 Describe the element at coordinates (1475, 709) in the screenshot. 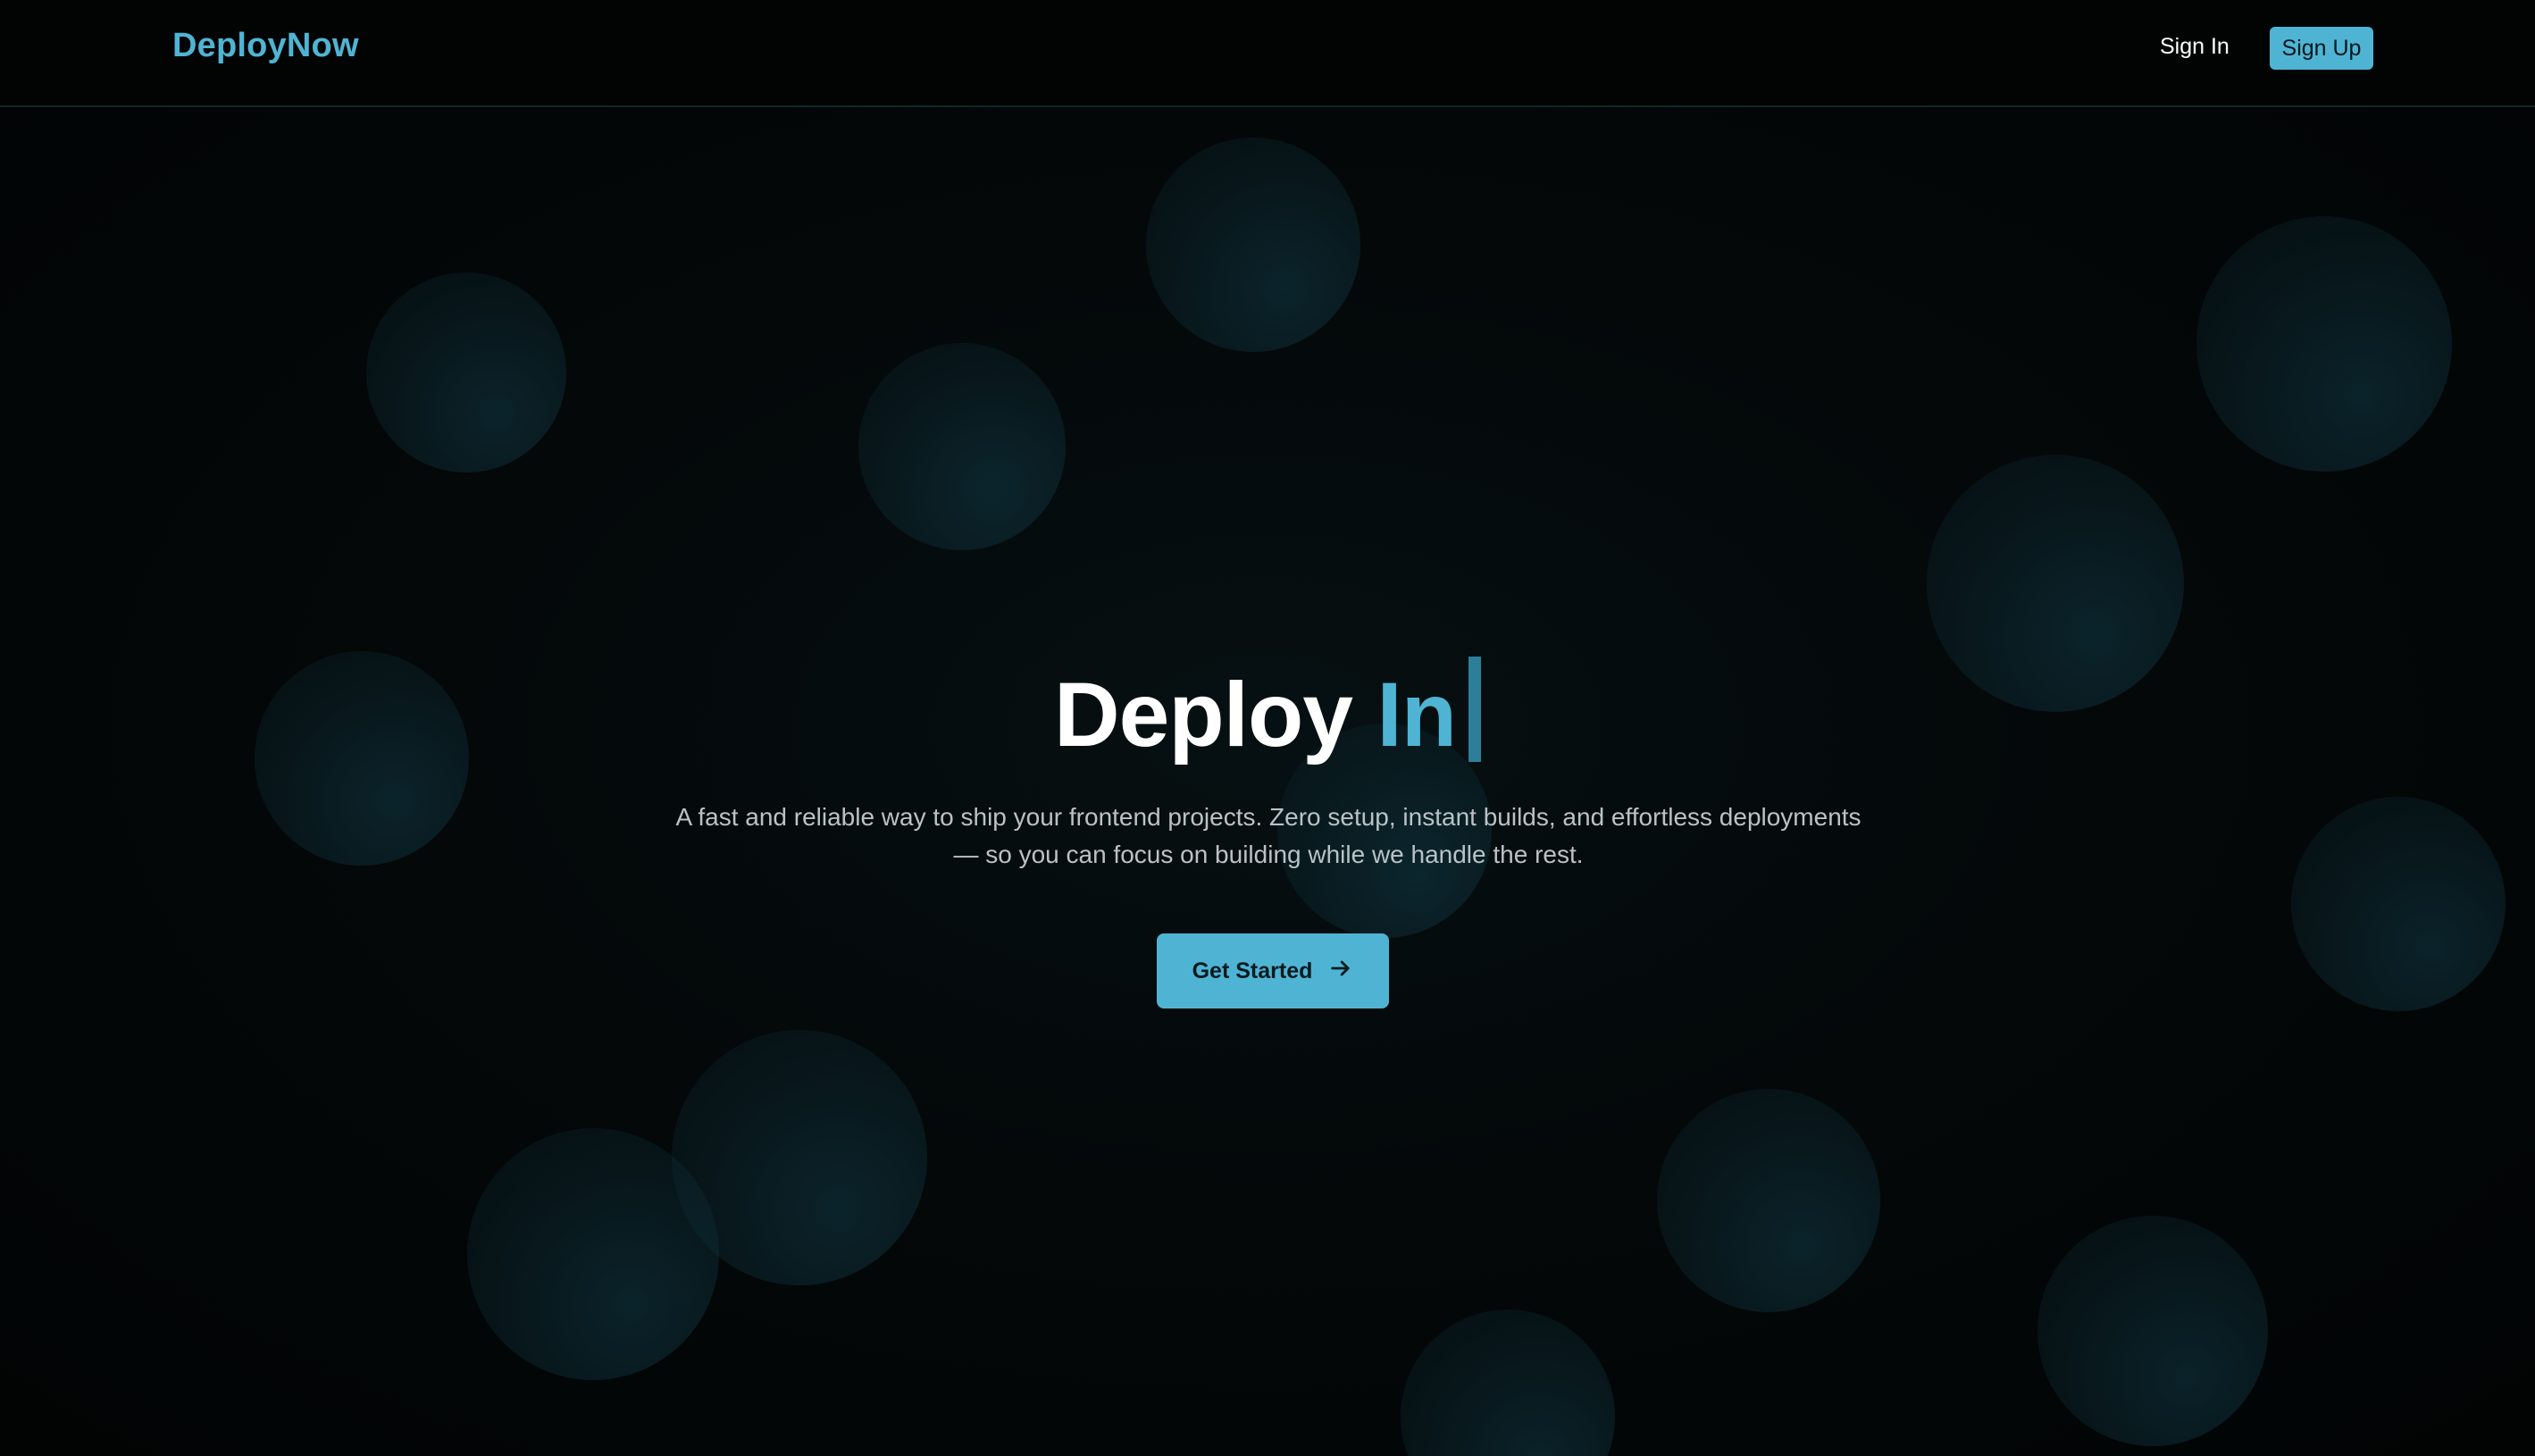

I see `typing-caret` at that location.